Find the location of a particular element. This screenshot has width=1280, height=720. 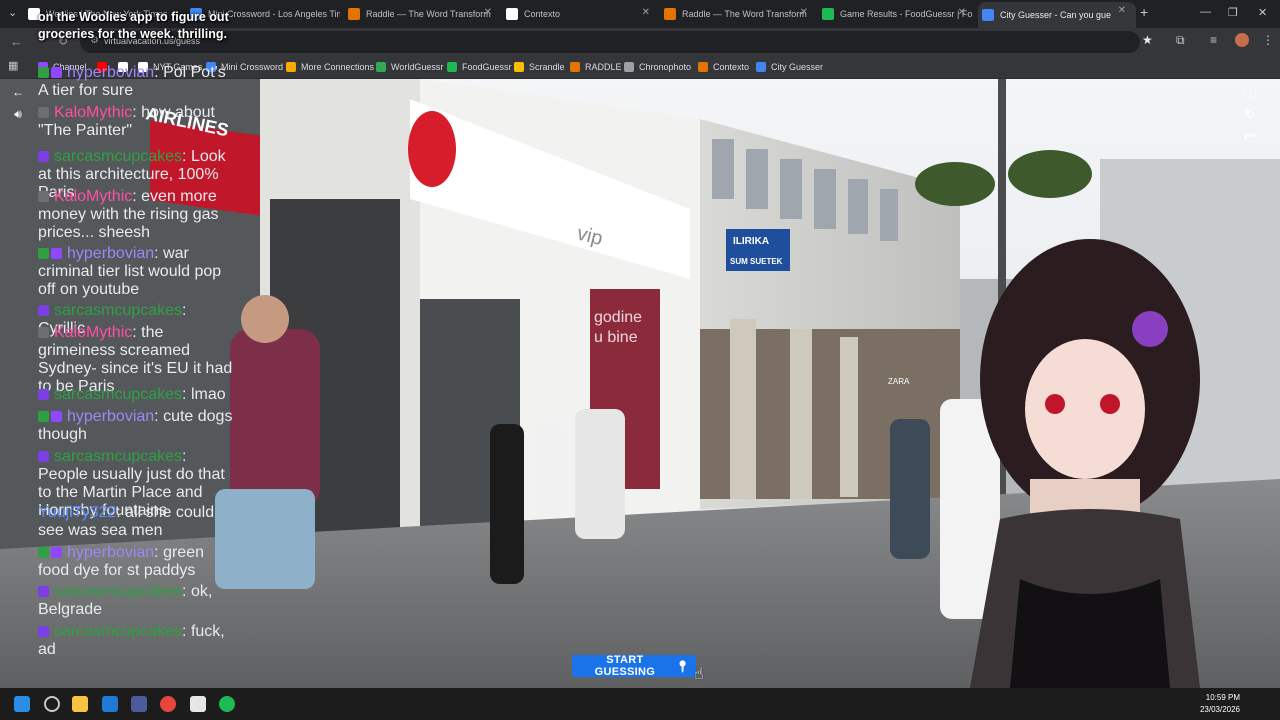

tab-search-icon: ⌄ is located at coordinates (12, 12).